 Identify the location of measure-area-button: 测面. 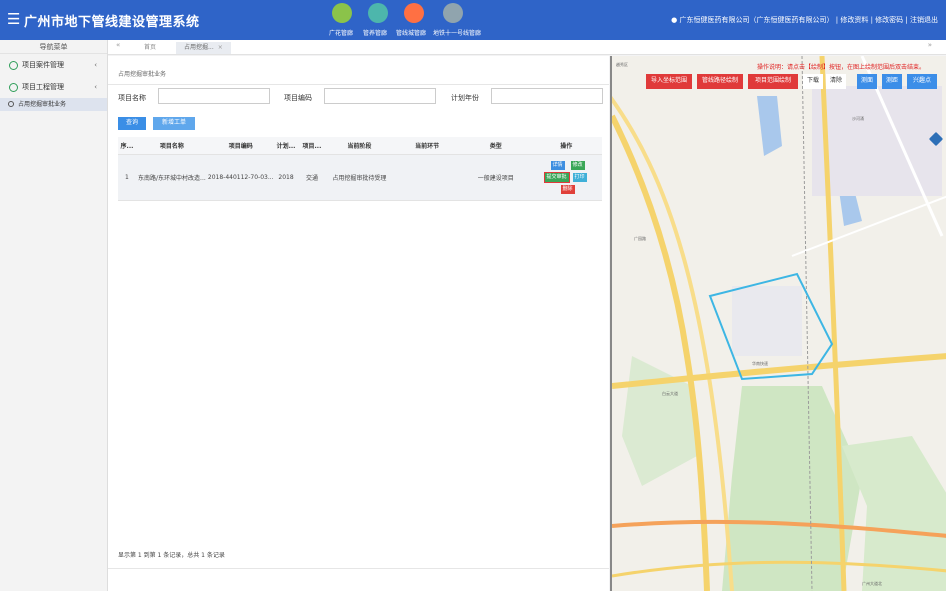
(867, 81).